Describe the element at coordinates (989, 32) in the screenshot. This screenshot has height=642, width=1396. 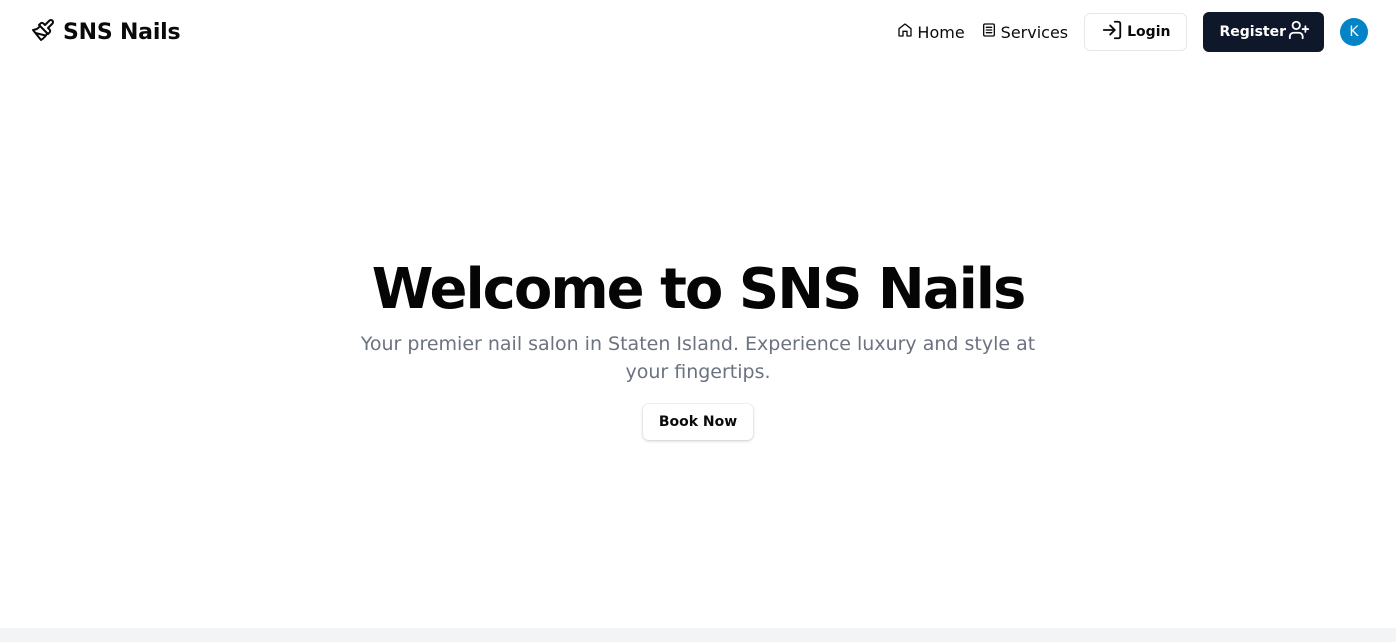
I see `list-icon` at that location.